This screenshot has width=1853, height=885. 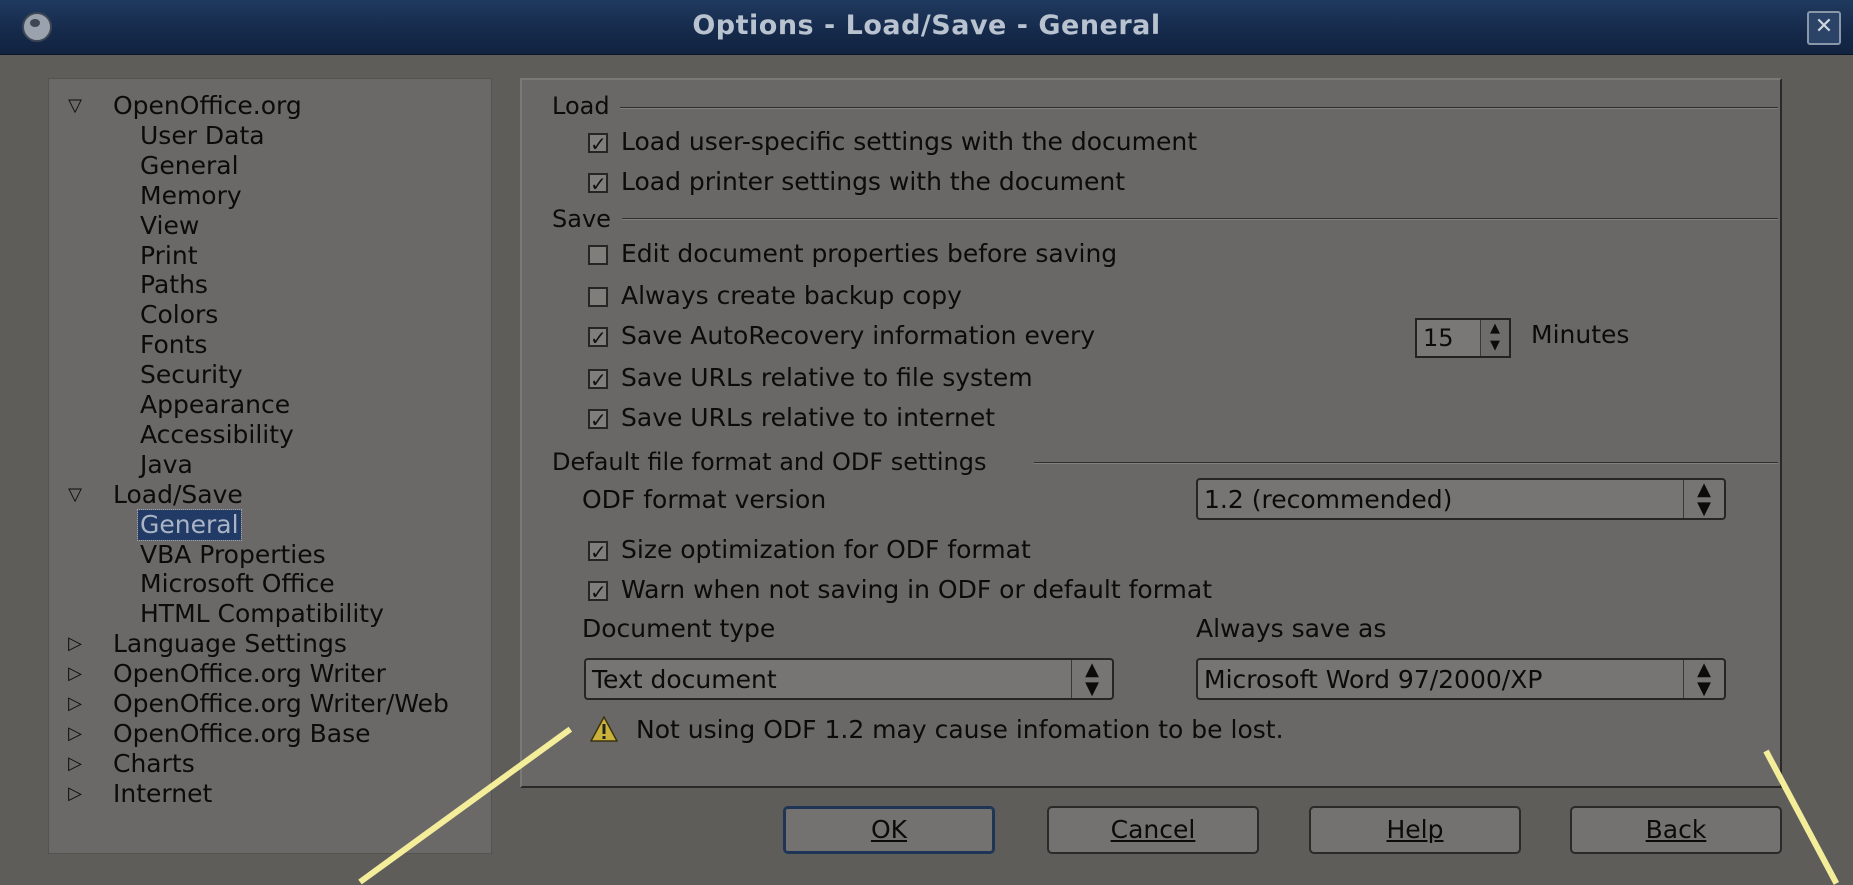 I want to click on save-rule, so click(x=1200, y=219).